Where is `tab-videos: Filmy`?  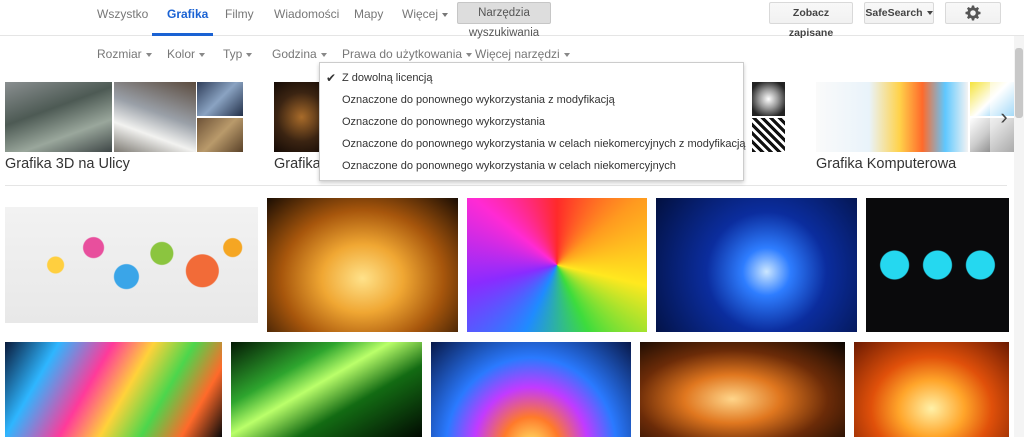 tab-videos: Filmy is located at coordinates (239, 14).